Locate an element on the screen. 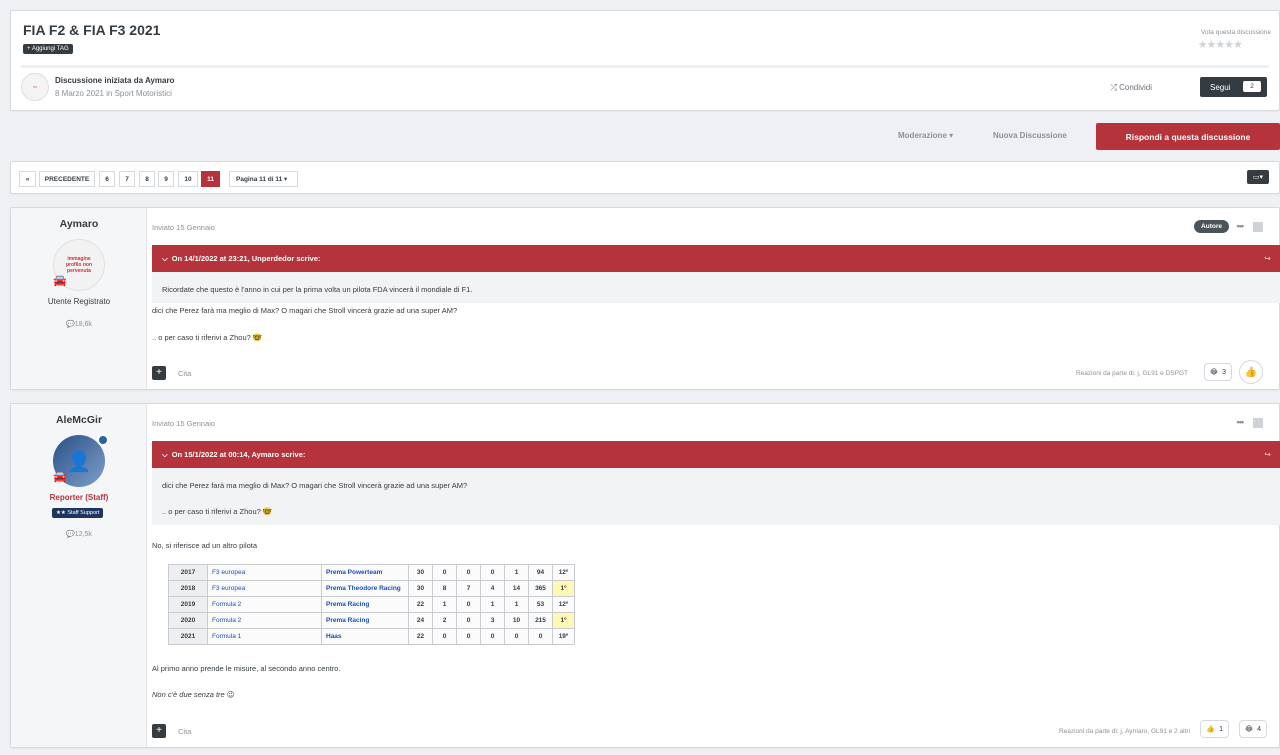  table-cell: 2 is located at coordinates (444, 620).